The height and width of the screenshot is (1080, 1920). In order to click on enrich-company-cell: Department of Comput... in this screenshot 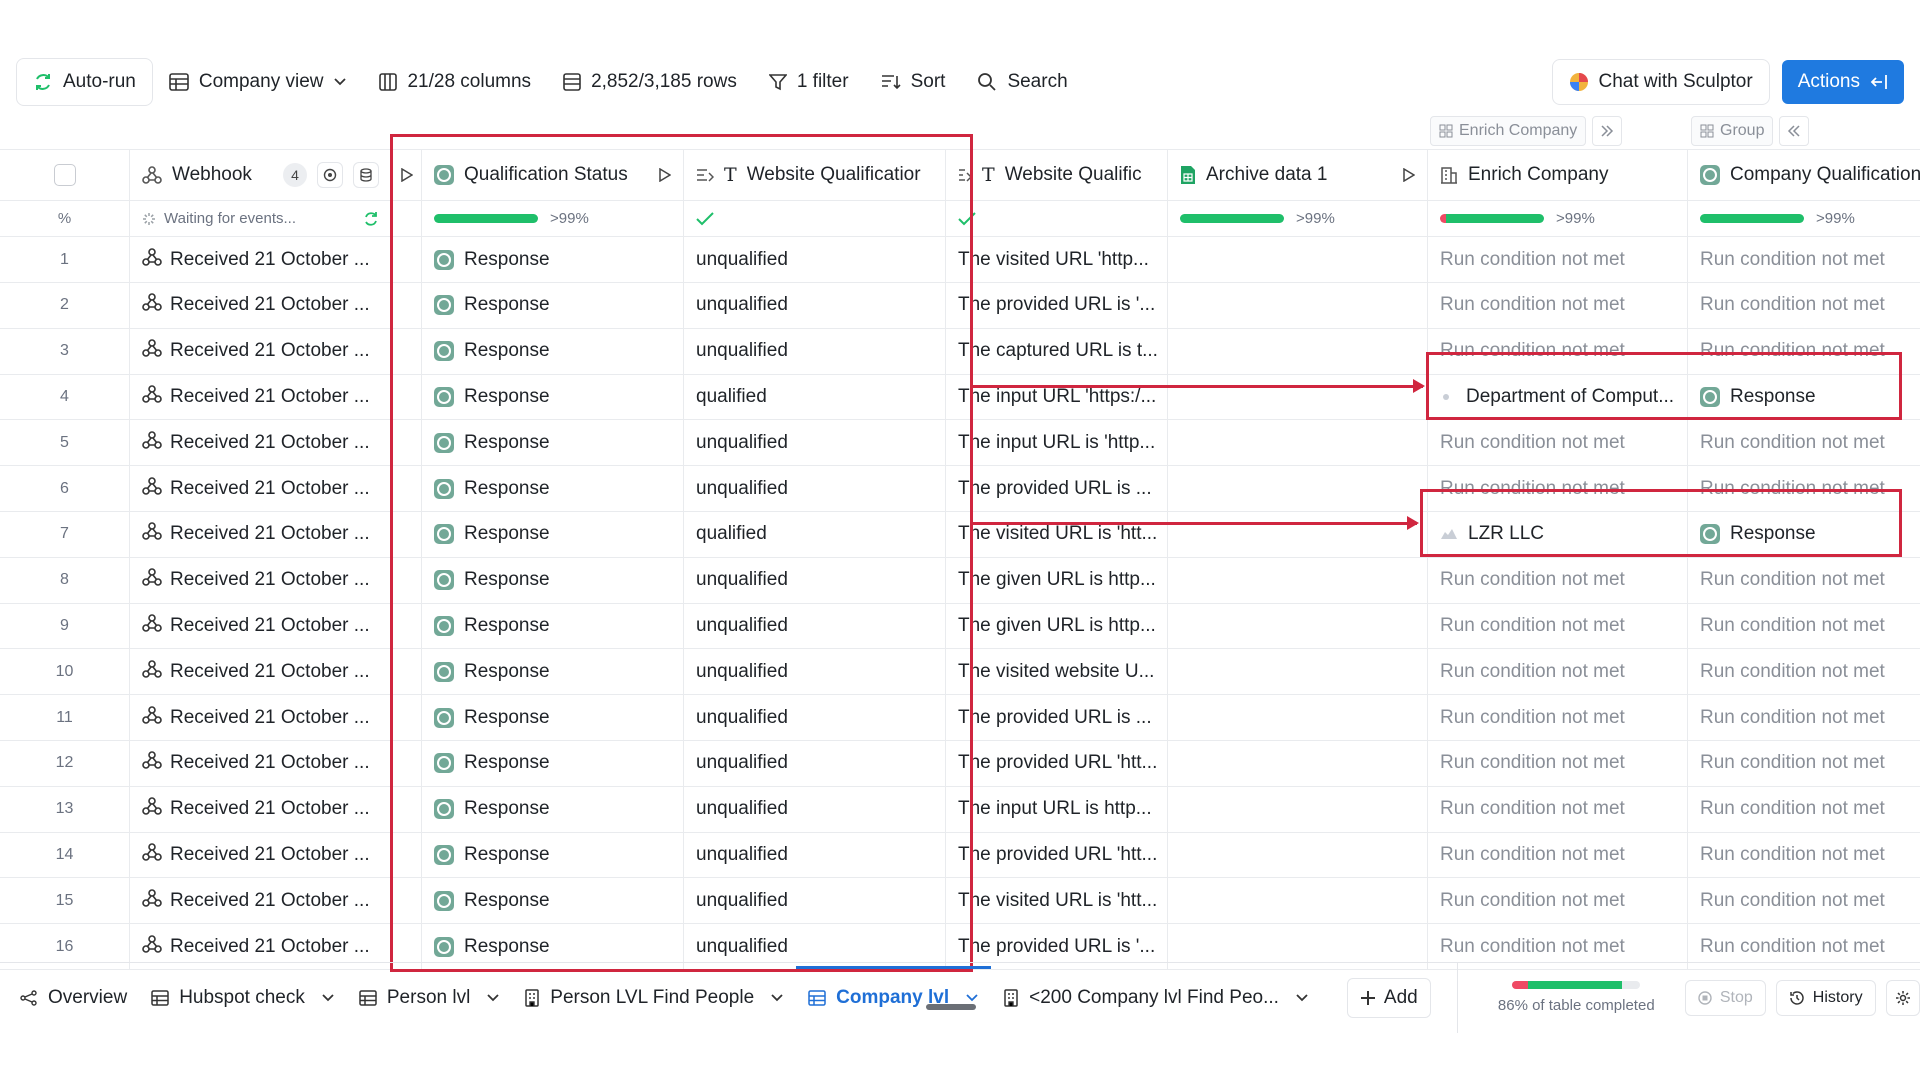, I will do `click(1558, 397)`.